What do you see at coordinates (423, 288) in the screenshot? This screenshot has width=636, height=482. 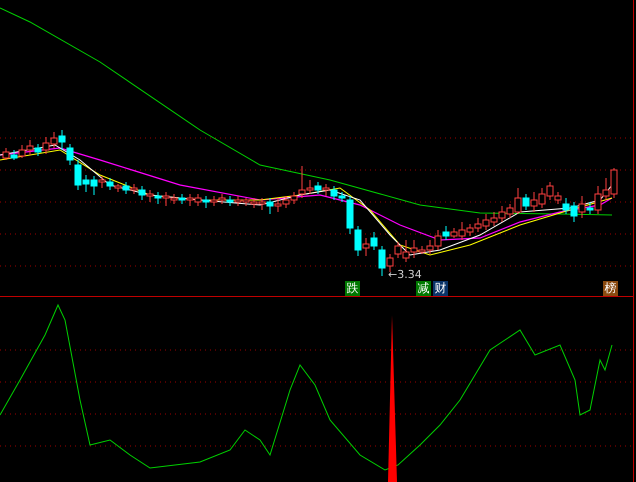 I see `signal-badge: 减` at bounding box center [423, 288].